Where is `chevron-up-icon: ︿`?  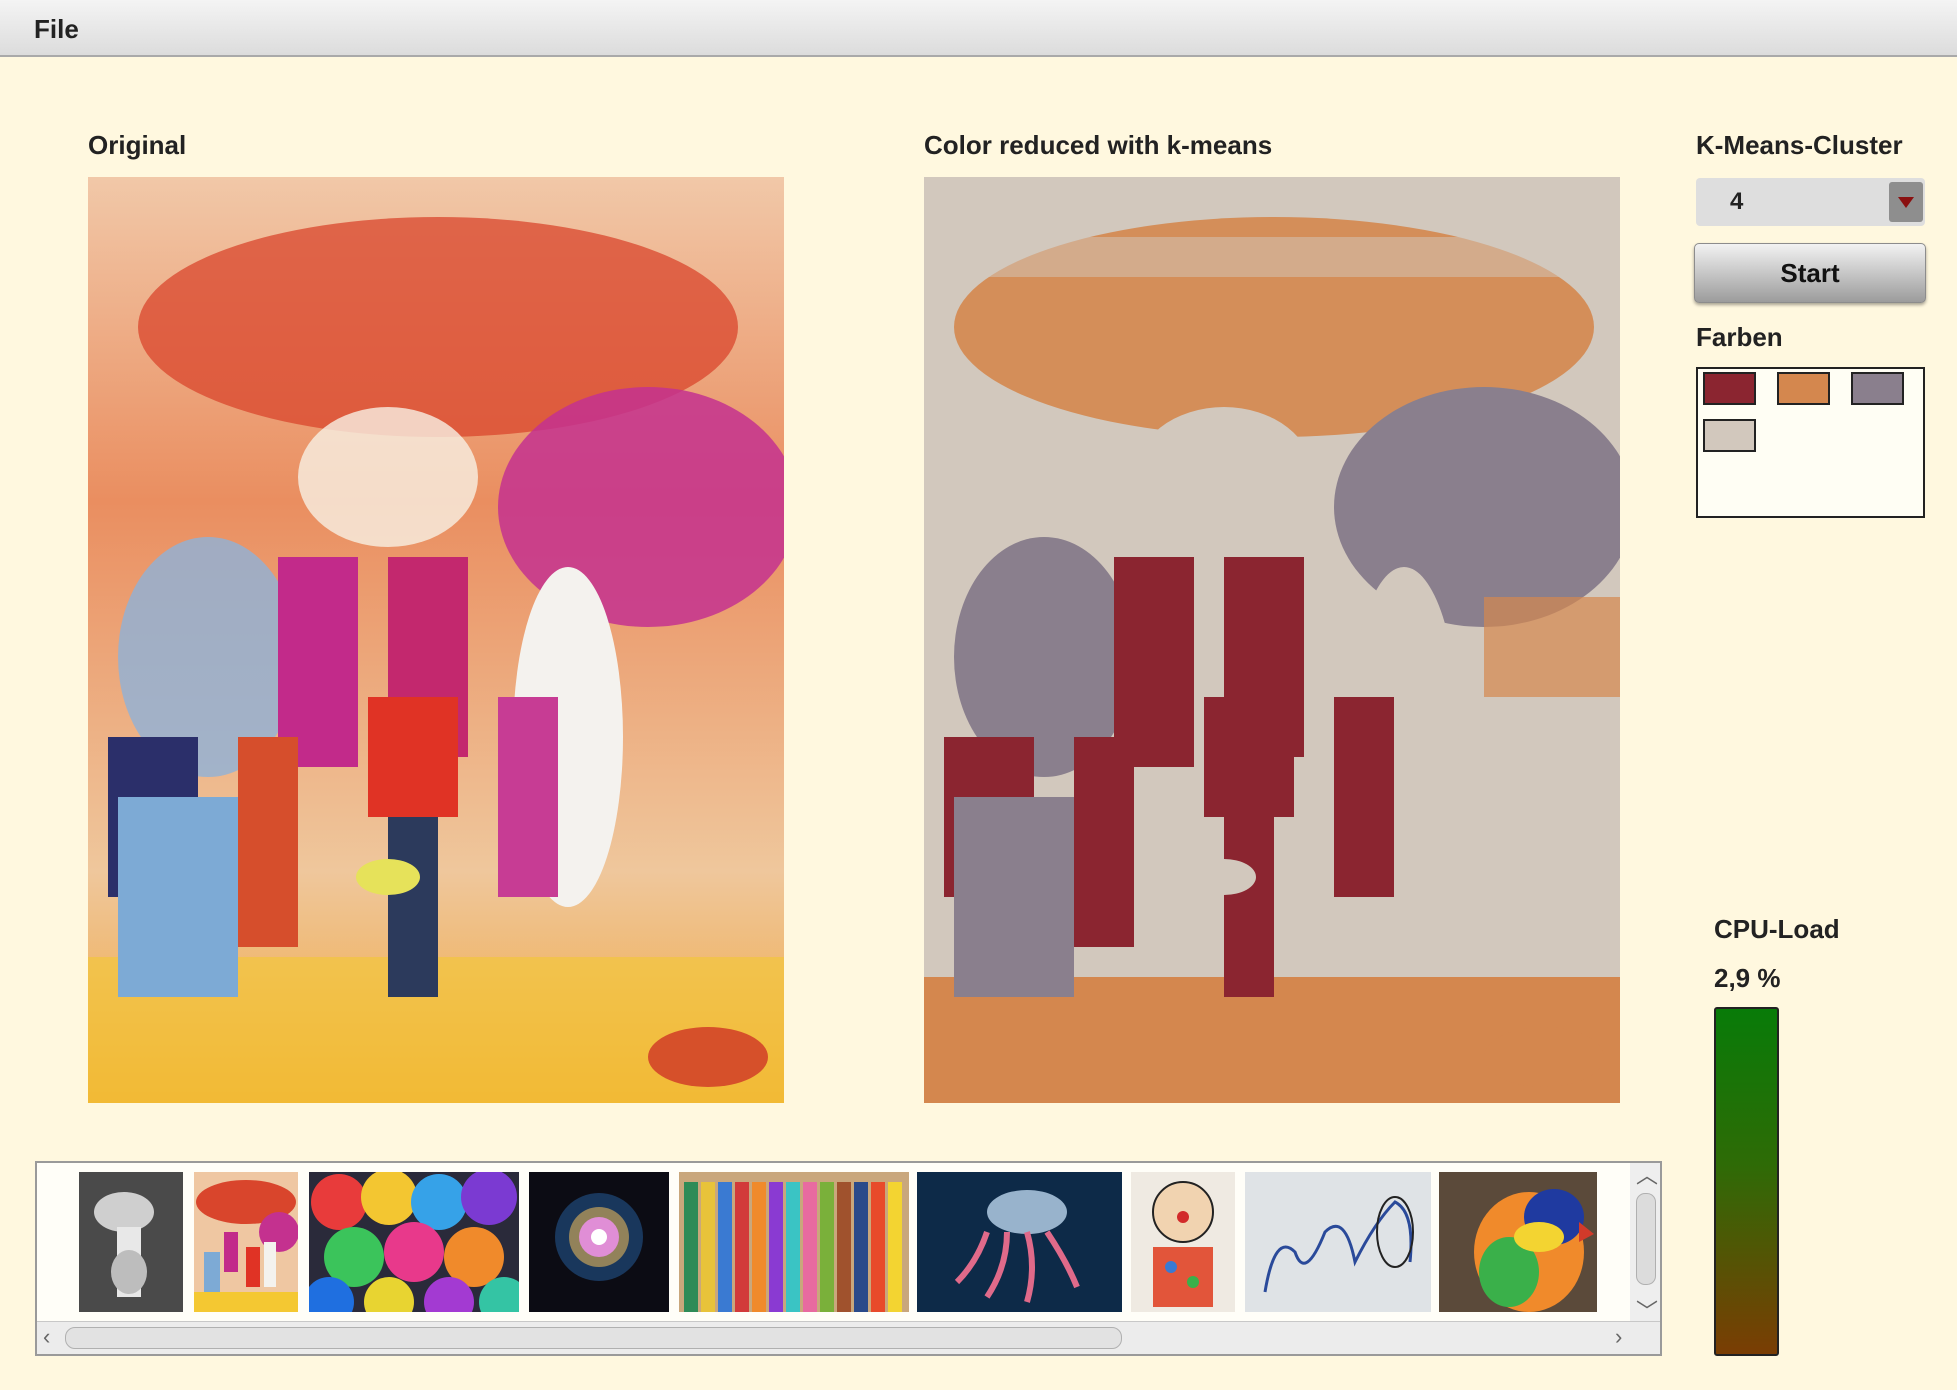 chevron-up-icon: ︿ is located at coordinates (1647, 1176).